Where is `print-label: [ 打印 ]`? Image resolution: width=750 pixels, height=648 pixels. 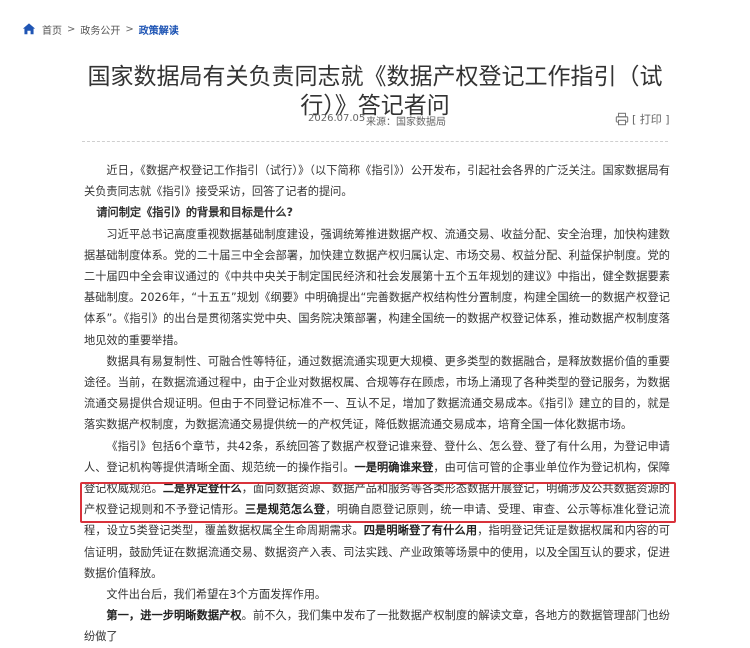 print-label: [ 打印 ] is located at coordinates (651, 119).